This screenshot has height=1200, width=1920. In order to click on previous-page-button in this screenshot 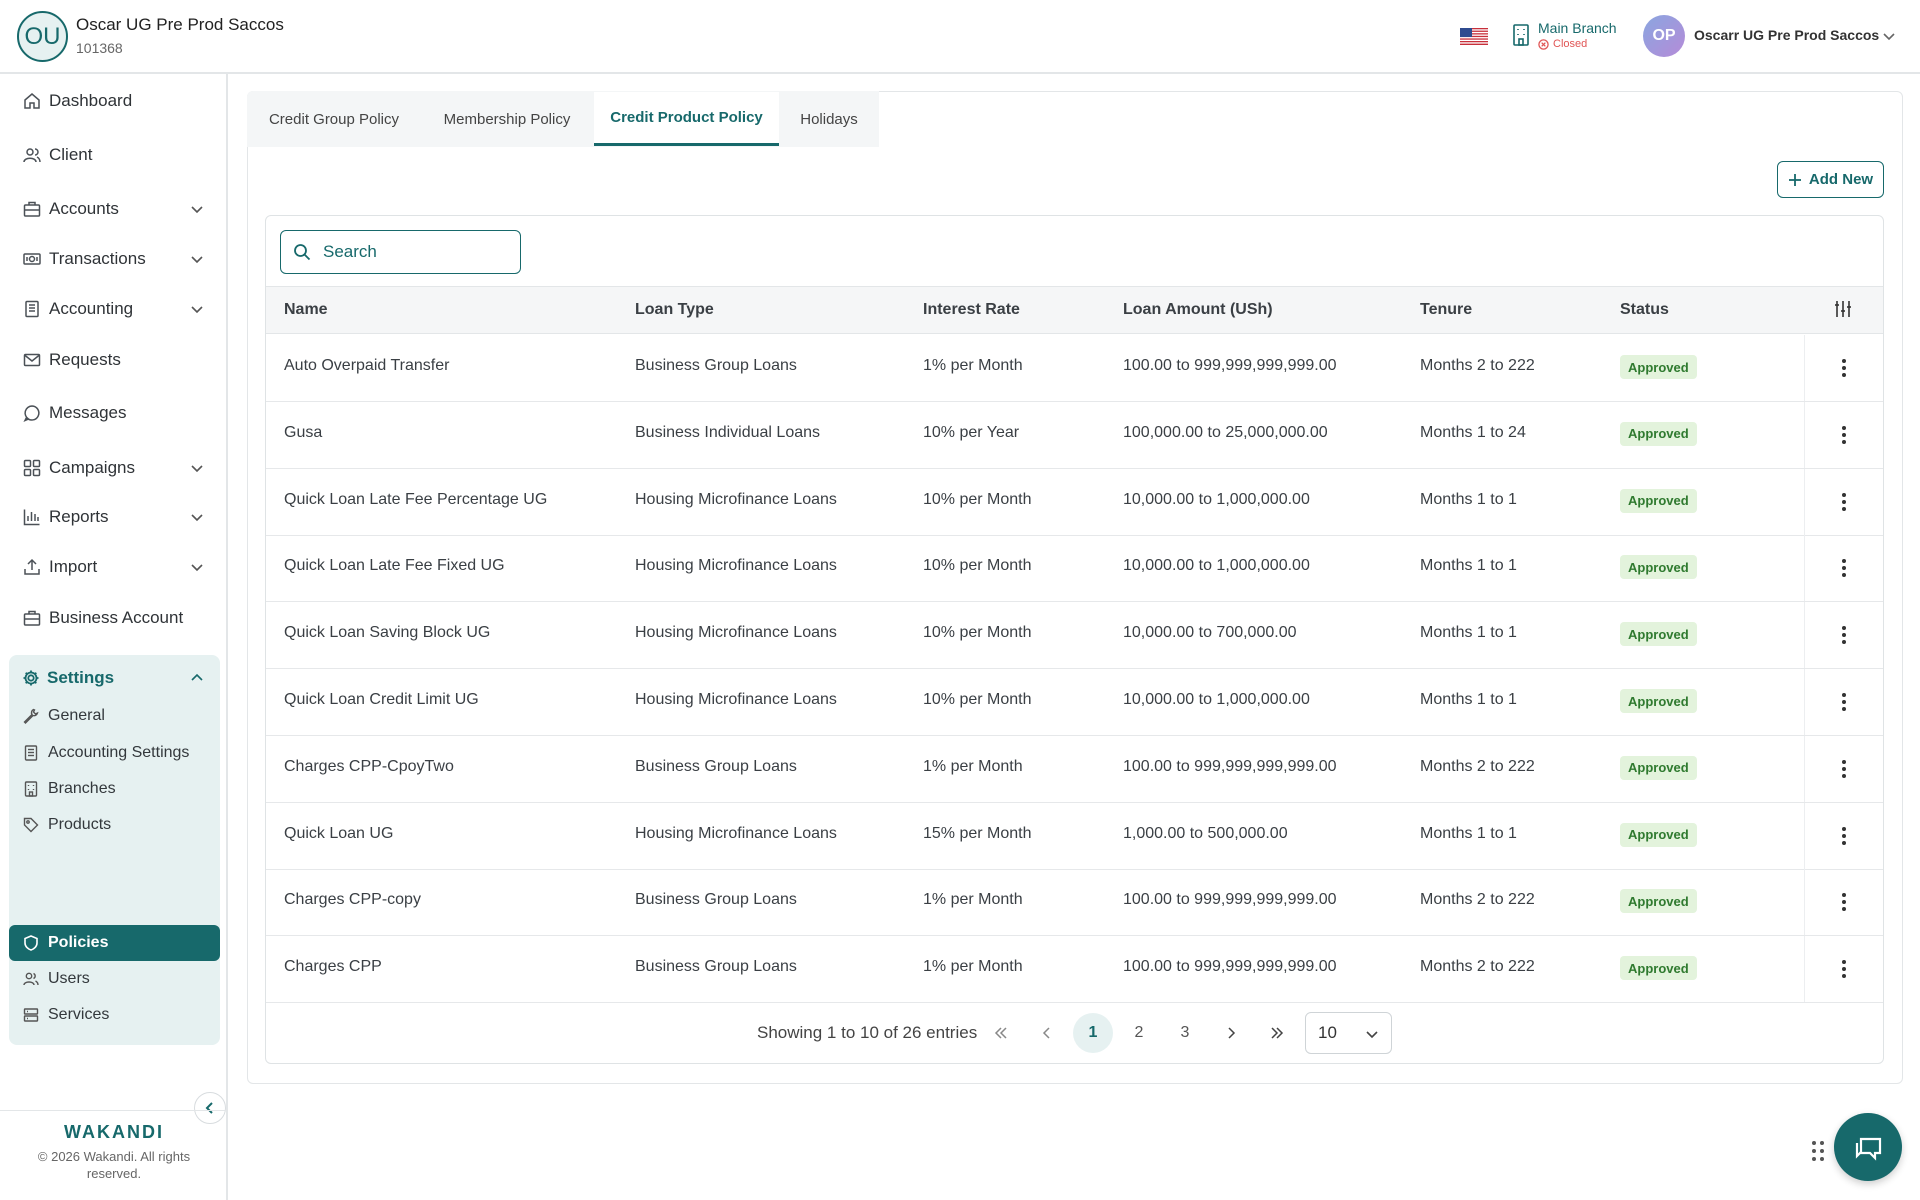, I will do `click(1047, 1033)`.